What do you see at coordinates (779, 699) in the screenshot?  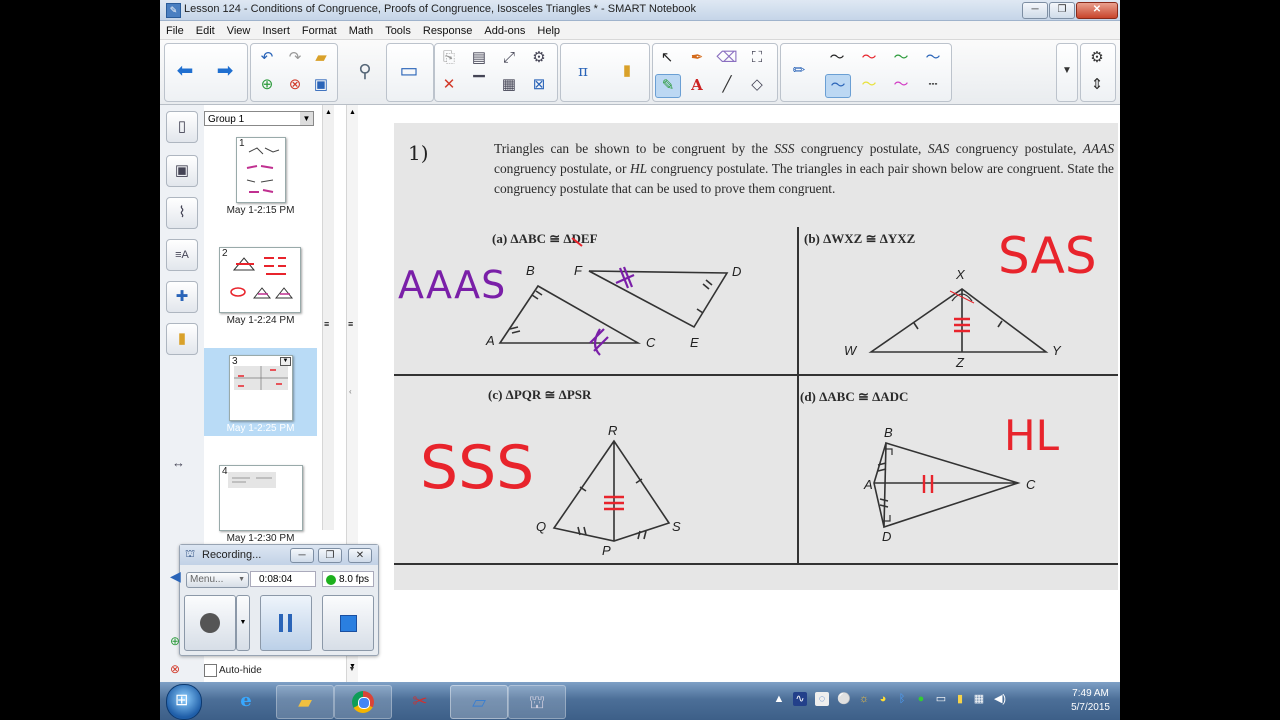 I see `tray-expand-icon: ▲` at bounding box center [779, 699].